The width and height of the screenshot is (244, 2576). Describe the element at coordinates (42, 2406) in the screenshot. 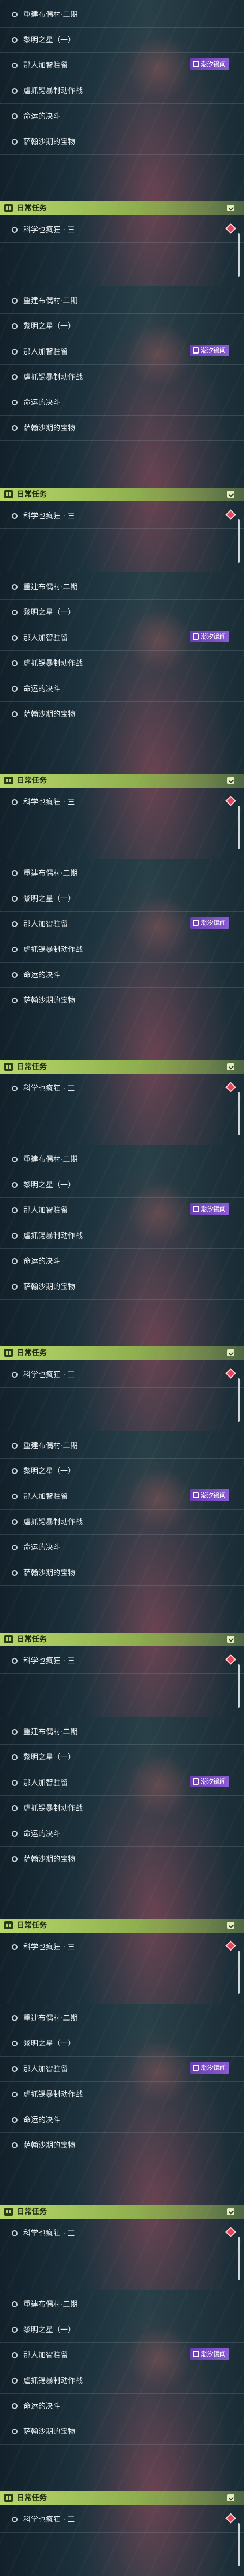

I see `quest-title: 命运的决斗` at that location.